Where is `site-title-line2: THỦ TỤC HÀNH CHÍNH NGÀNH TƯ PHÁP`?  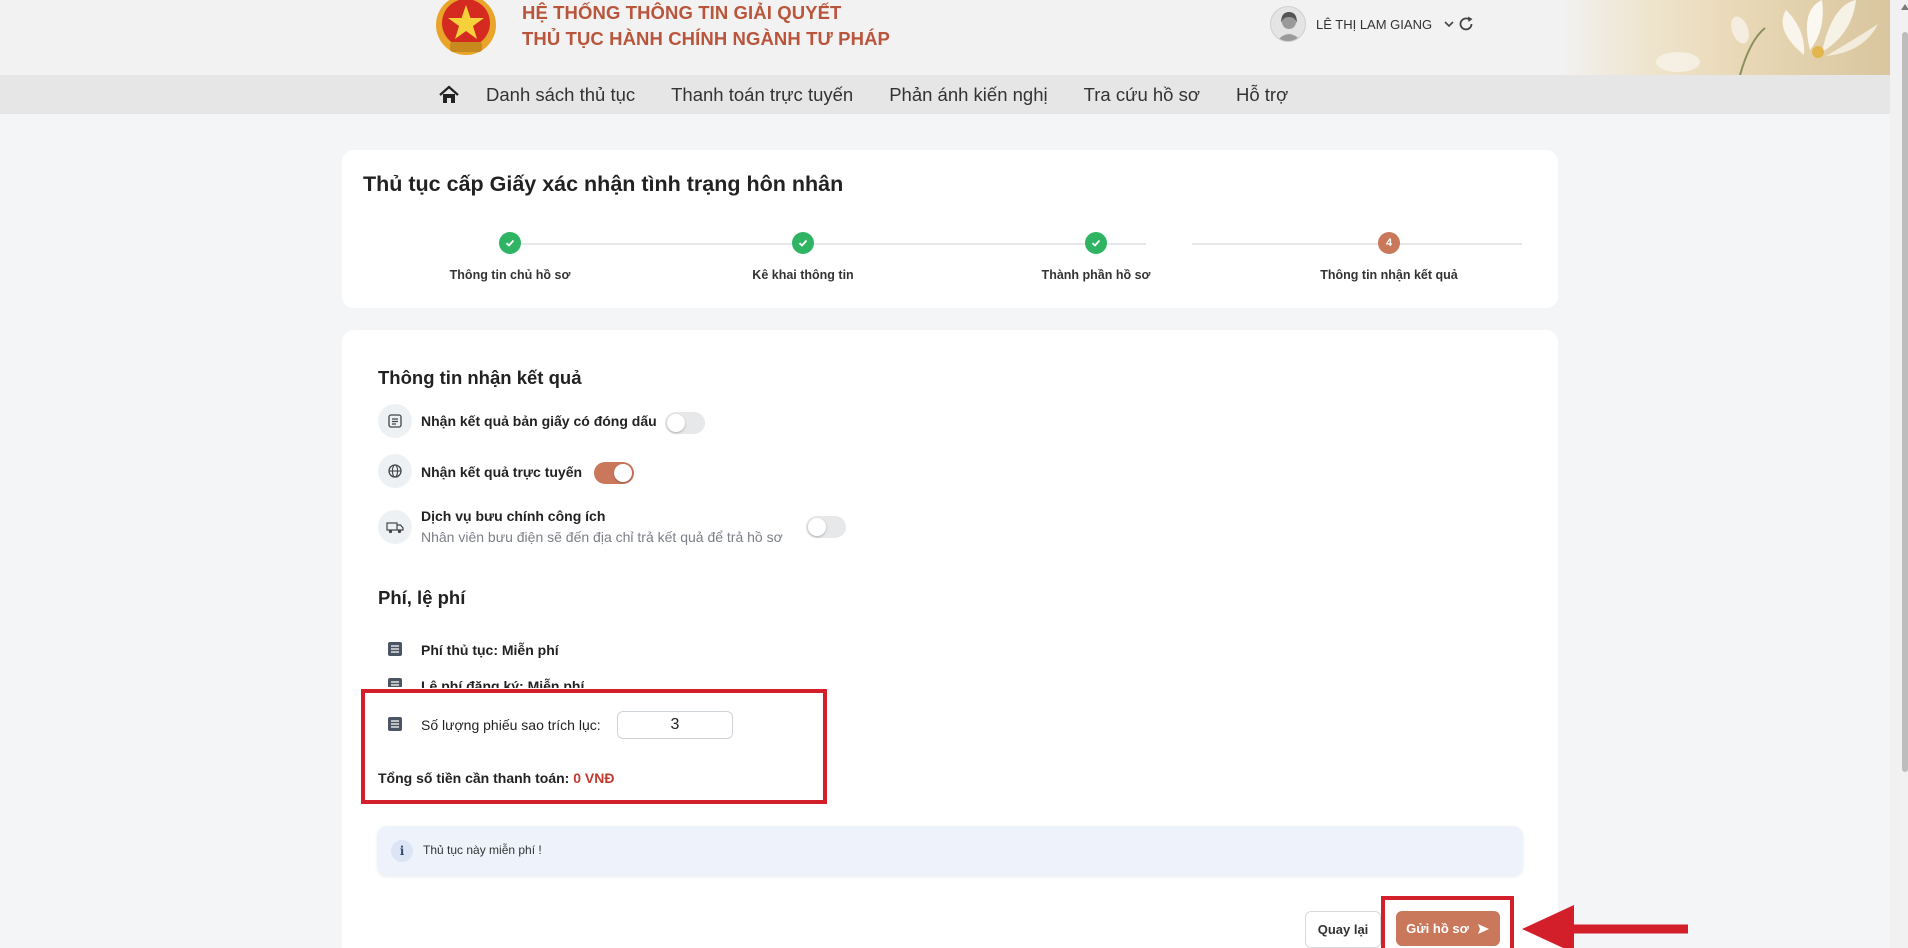
site-title-line2: THỦ TỤC HÀNH CHÍNH NGÀNH TƯ PHÁP is located at coordinates (706, 38).